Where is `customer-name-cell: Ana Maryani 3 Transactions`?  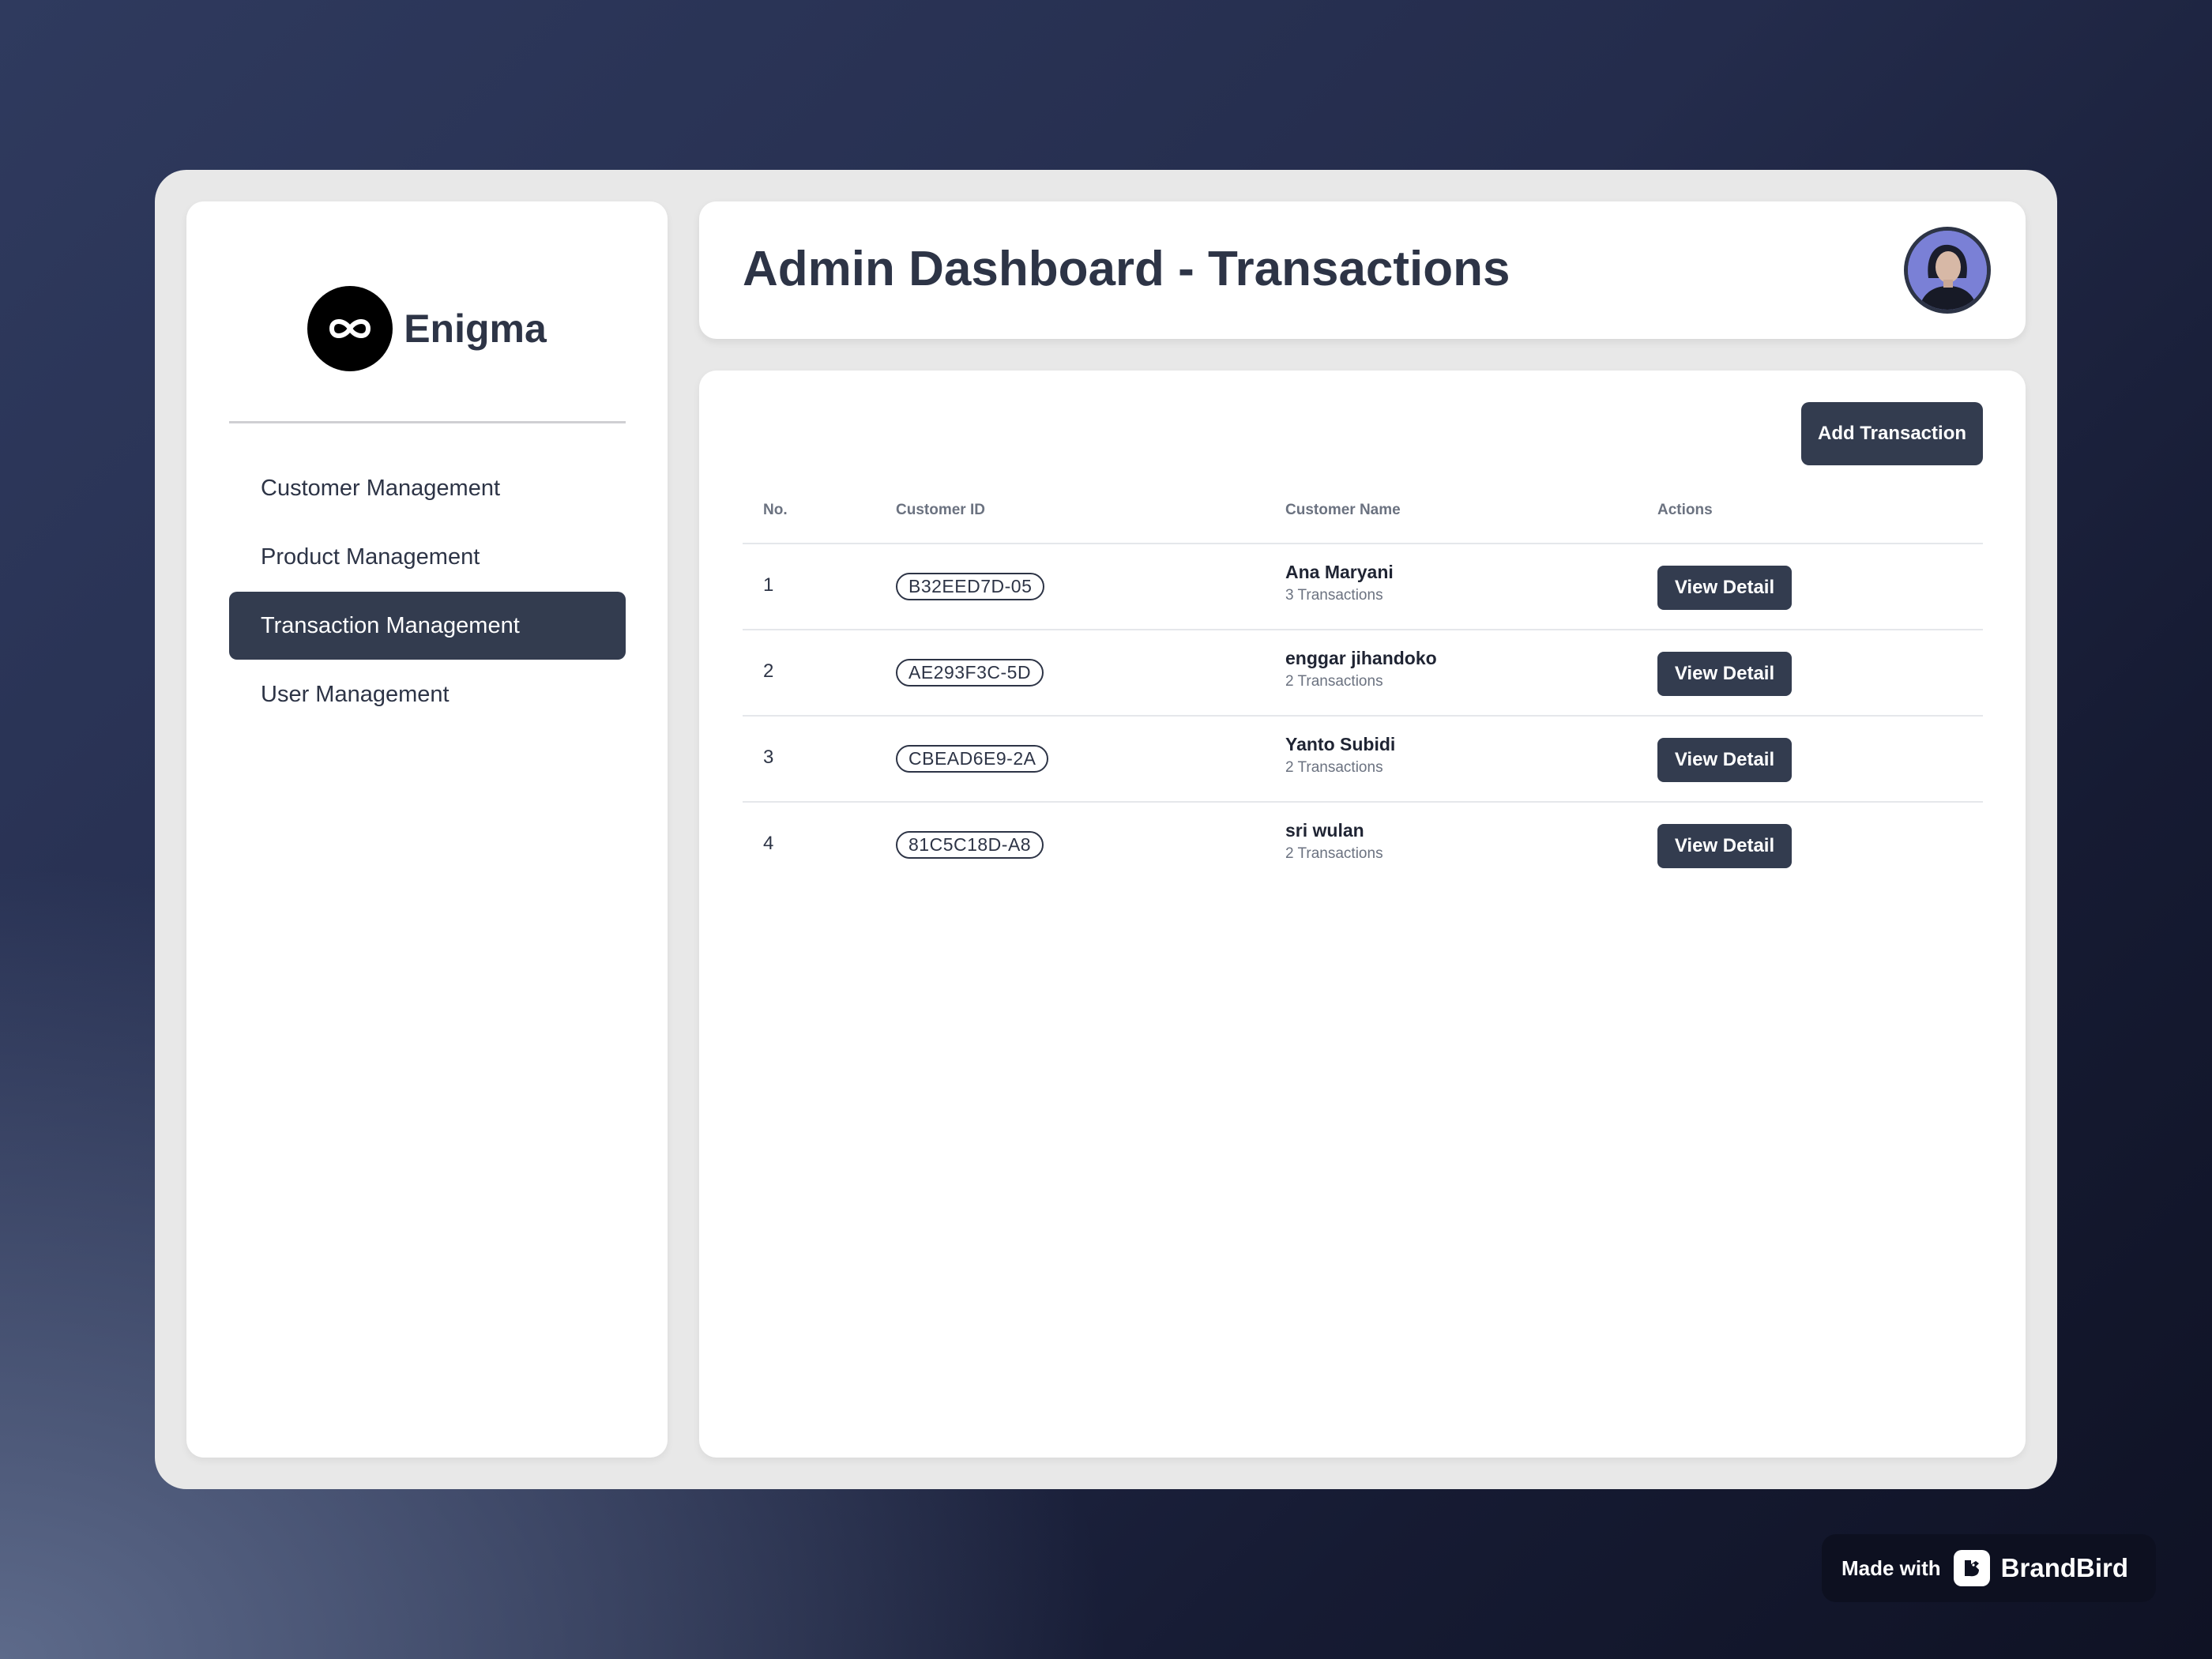
customer-name-cell: Ana Maryani 3 Transactions is located at coordinates (1340, 583).